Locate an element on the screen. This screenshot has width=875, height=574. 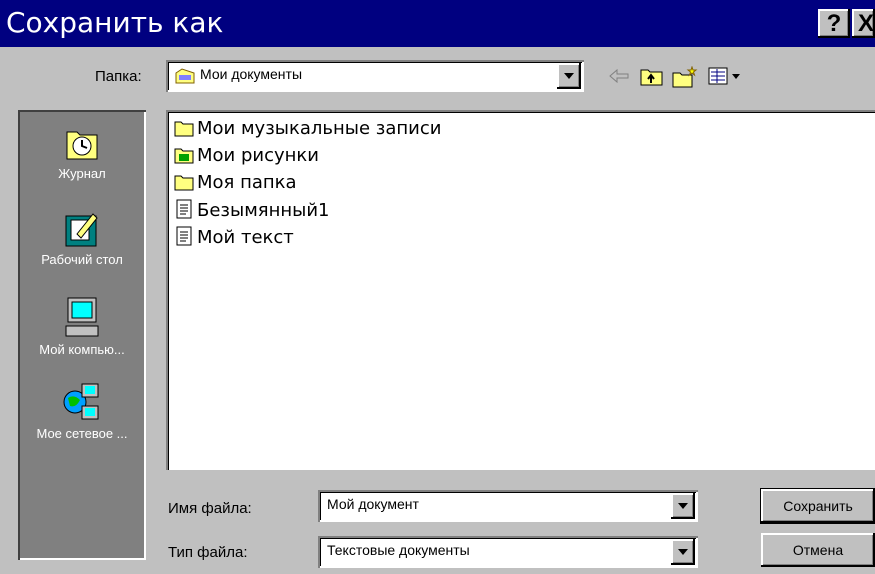
places-item-desktop: Рабочий стол is located at coordinates (82, 238).